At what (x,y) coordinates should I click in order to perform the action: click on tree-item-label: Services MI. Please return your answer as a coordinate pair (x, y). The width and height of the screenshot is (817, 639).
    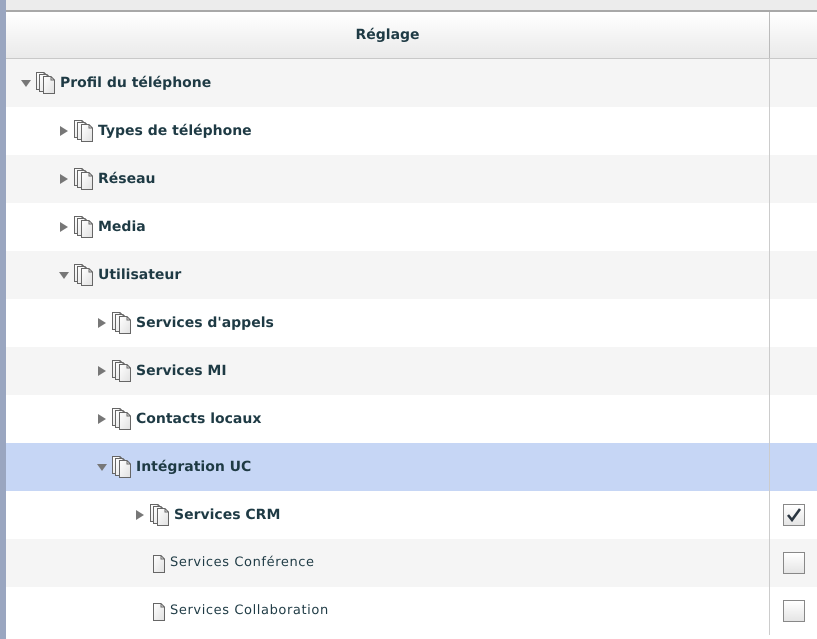
    Looking at the image, I should click on (181, 371).